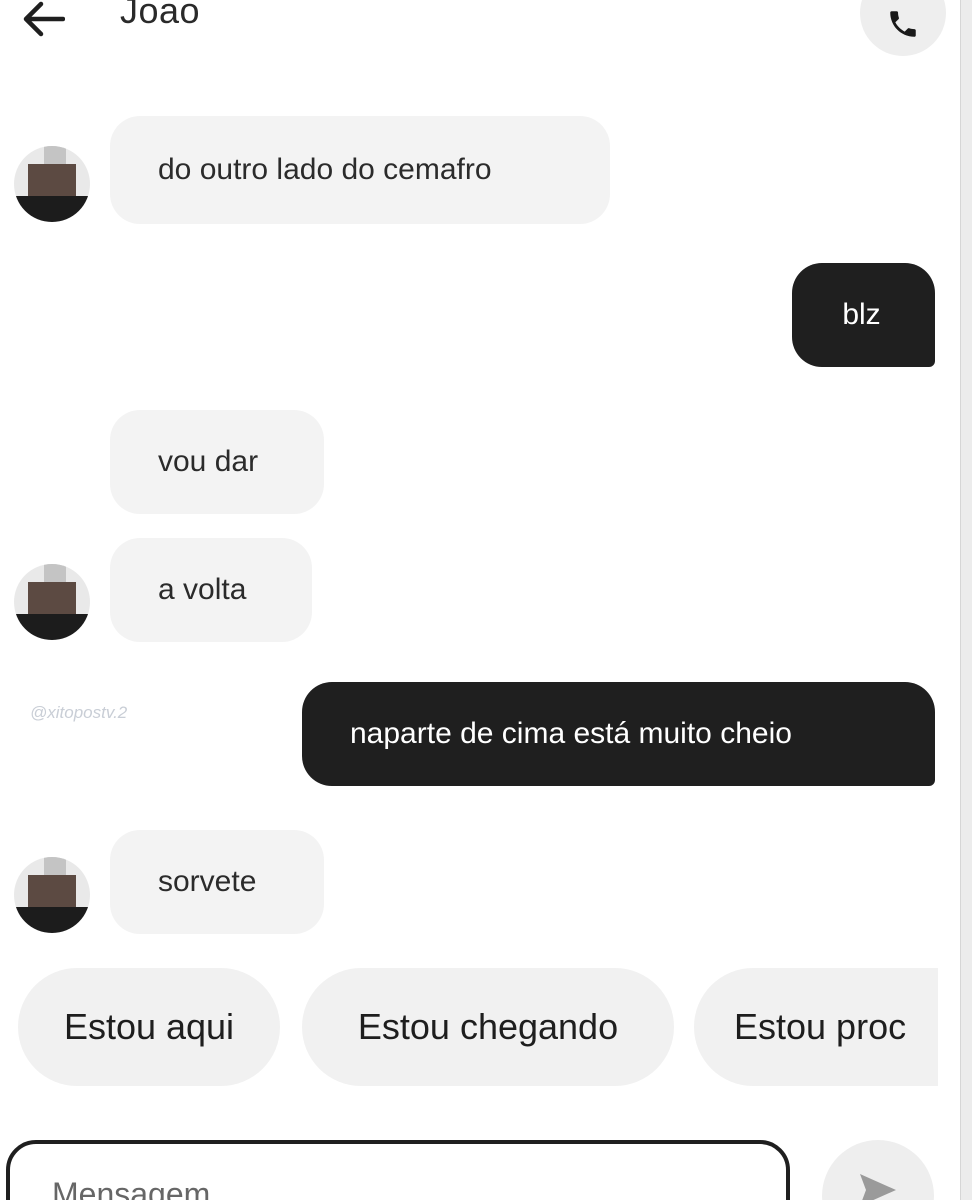 The height and width of the screenshot is (1200, 972). I want to click on quick-reply-label: Estou aqui, so click(149, 1026).